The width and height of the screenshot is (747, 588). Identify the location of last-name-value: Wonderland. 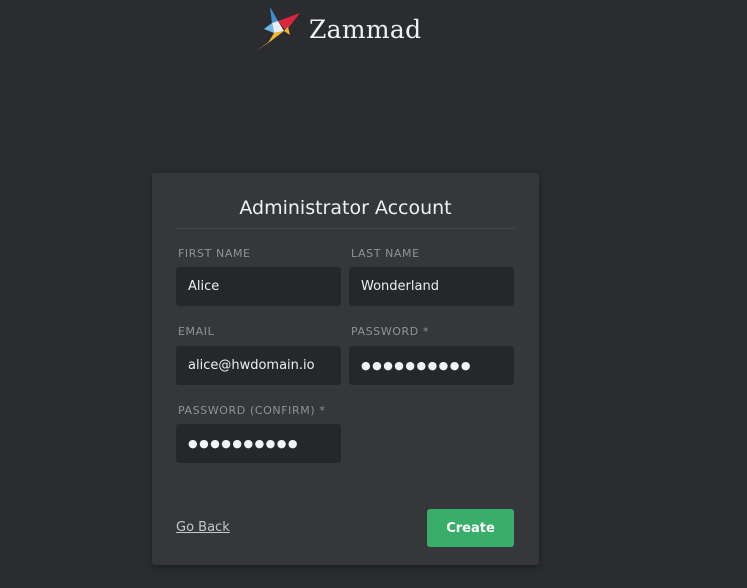
(400, 286).